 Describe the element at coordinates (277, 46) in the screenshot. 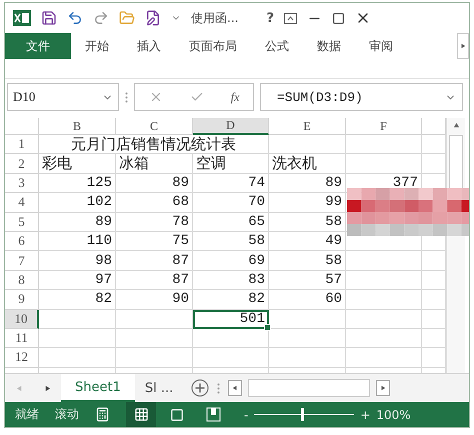

I see `ribbon-tab: 公式` at that location.